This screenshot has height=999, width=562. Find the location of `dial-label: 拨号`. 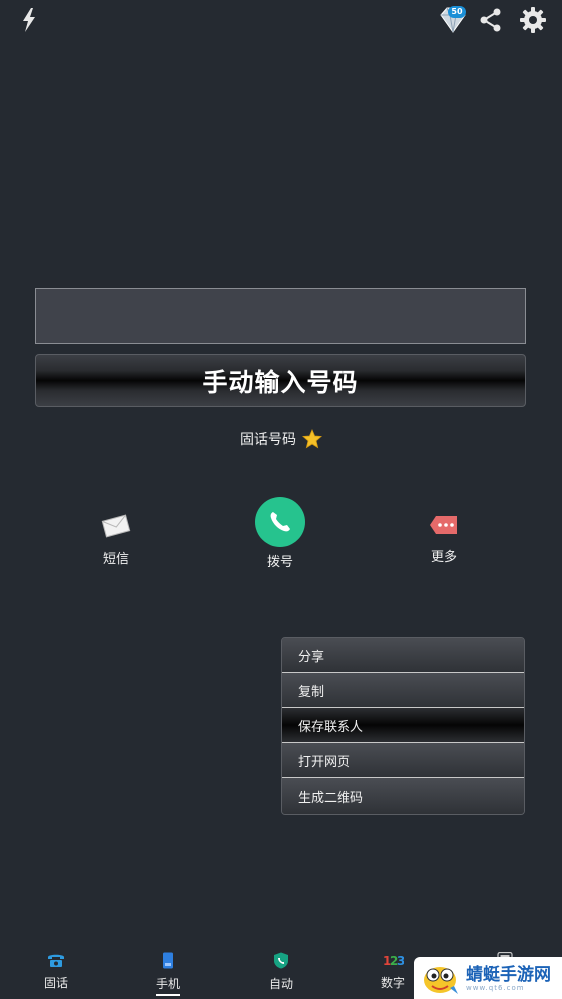

dial-label: 拨号 is located at coordinates (279, 562).